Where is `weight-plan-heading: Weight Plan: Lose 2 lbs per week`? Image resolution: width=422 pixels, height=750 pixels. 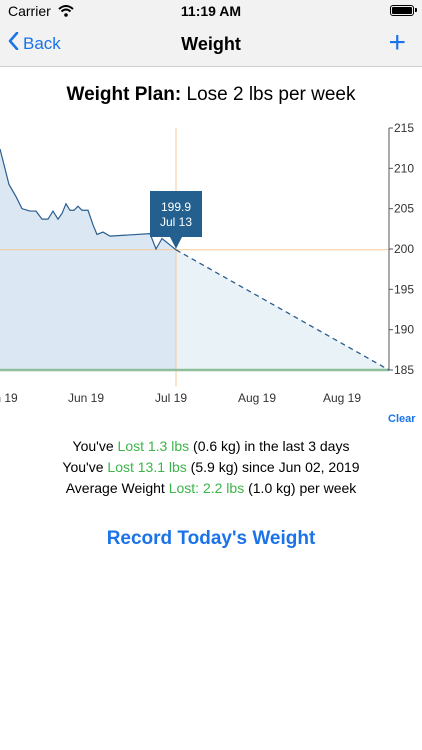 weight-plan-heading: Weight Plan: Lose 2 lbs per week is located at coordinates (211, 95).